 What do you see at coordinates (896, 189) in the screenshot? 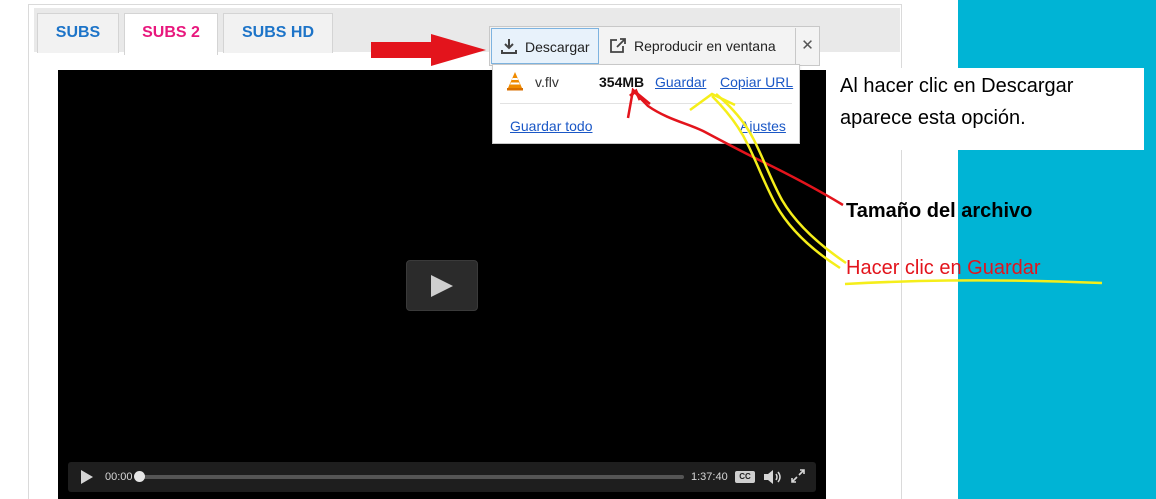
I see `yellow-arrow-to-save` at bounding box center [896, 189].